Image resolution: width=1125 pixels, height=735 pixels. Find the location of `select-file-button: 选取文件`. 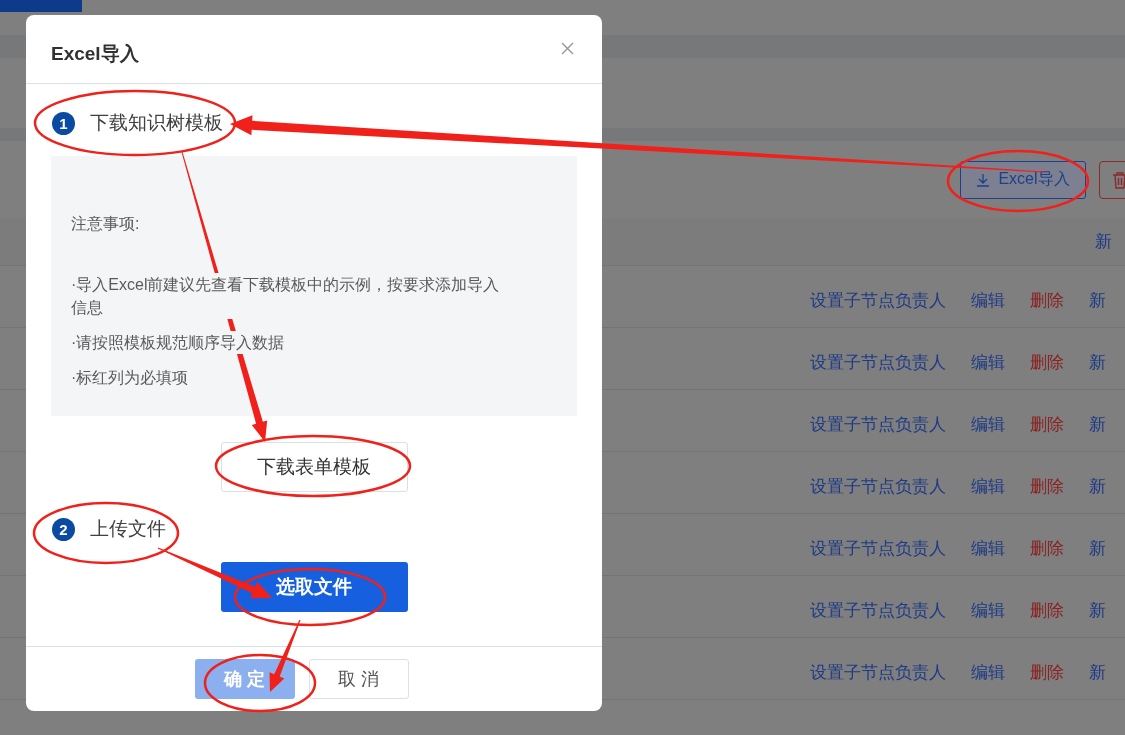

select-file-button: 选取文件 is located at coordinates (314, 587).